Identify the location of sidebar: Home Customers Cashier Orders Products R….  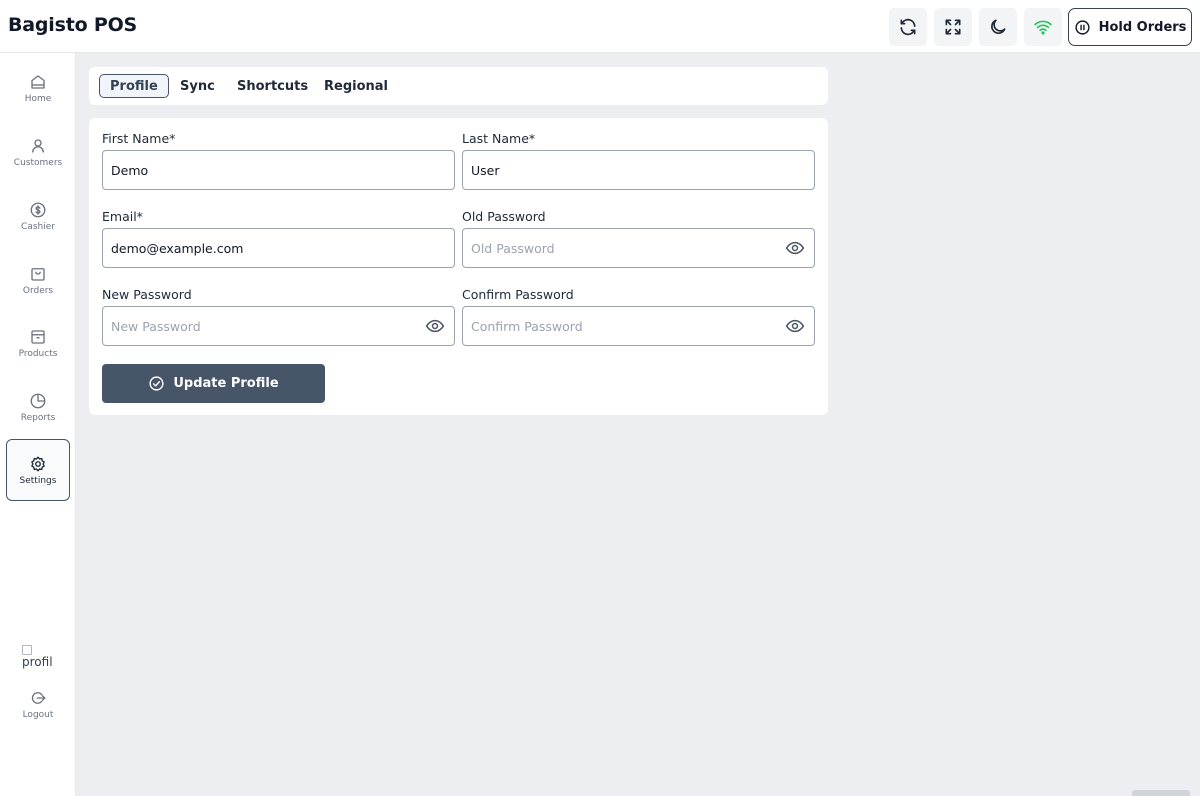
(38, 424).